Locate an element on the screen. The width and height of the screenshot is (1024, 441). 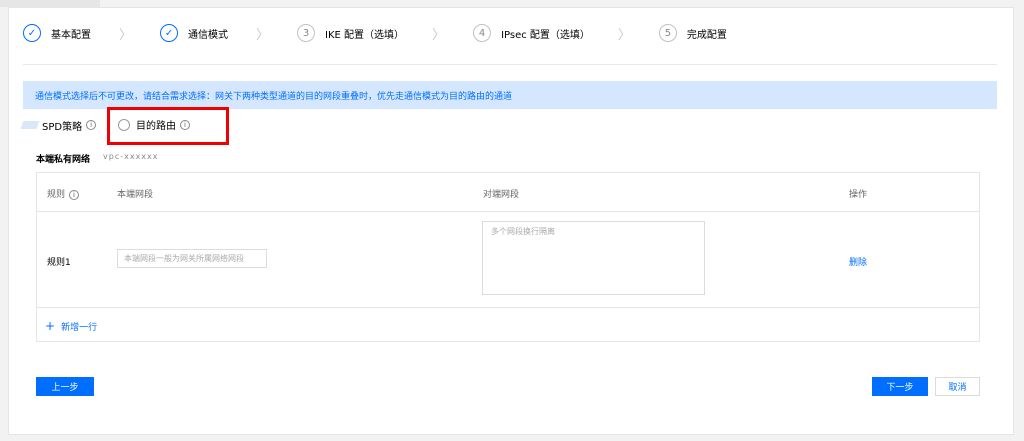
step-ipsec-config: 4 IPsec 配置（选填） is located at coordinates (531, 33).